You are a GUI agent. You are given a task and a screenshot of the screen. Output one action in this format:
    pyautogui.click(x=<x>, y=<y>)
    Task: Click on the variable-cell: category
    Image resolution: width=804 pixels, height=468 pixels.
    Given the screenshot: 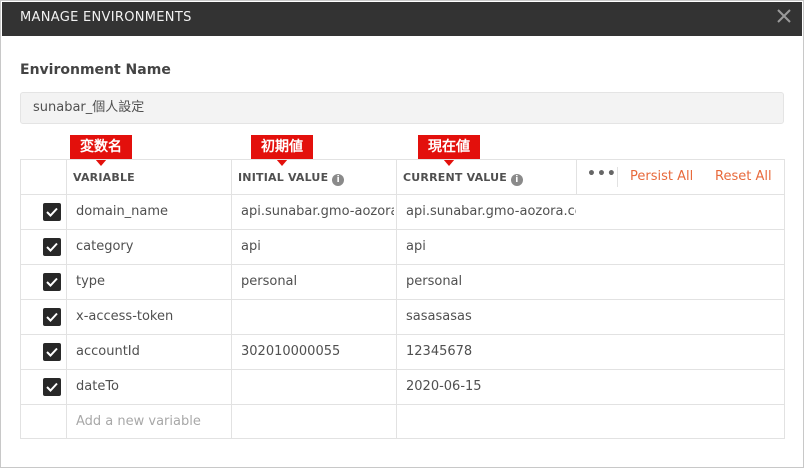 What is the action you would take?
    pyautogui.click(x=151, y=246)
    